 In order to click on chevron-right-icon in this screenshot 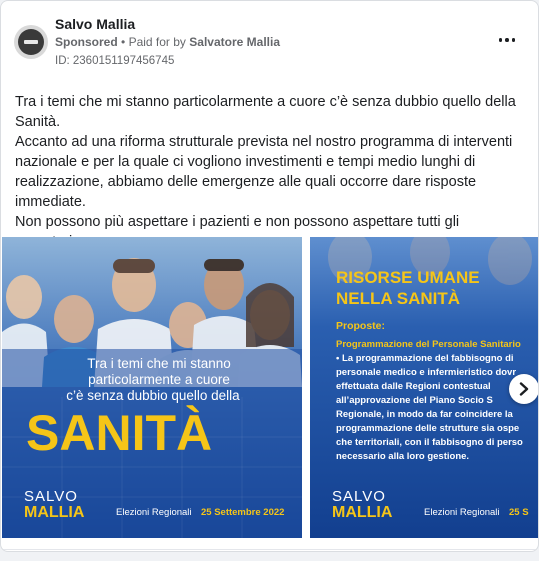, I will do `click(524, 389)`.